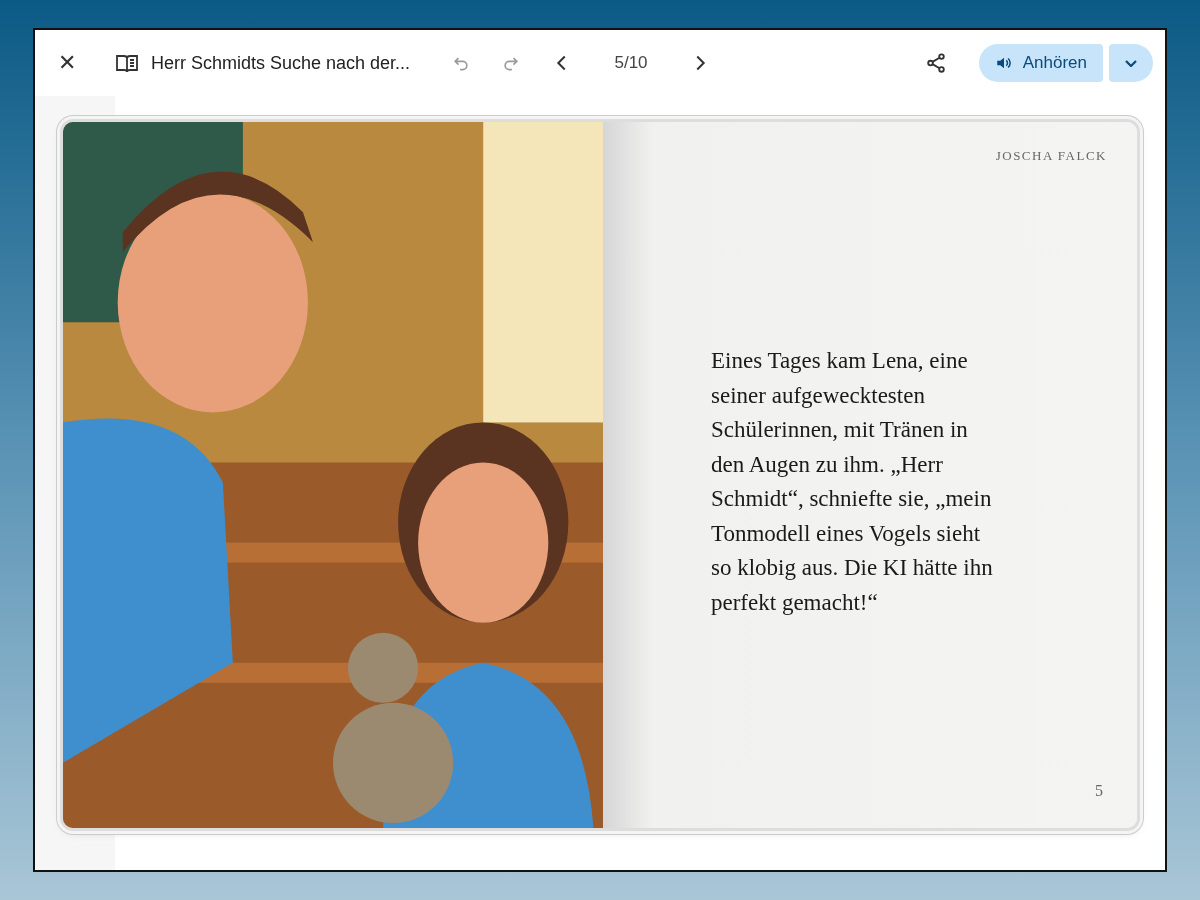 The height and width of the screenshot is (900, 1200). What do you see at coordinates (1131, 63) in the screenshot?
I see `caret-icon` at bounding box center [1131, 63].